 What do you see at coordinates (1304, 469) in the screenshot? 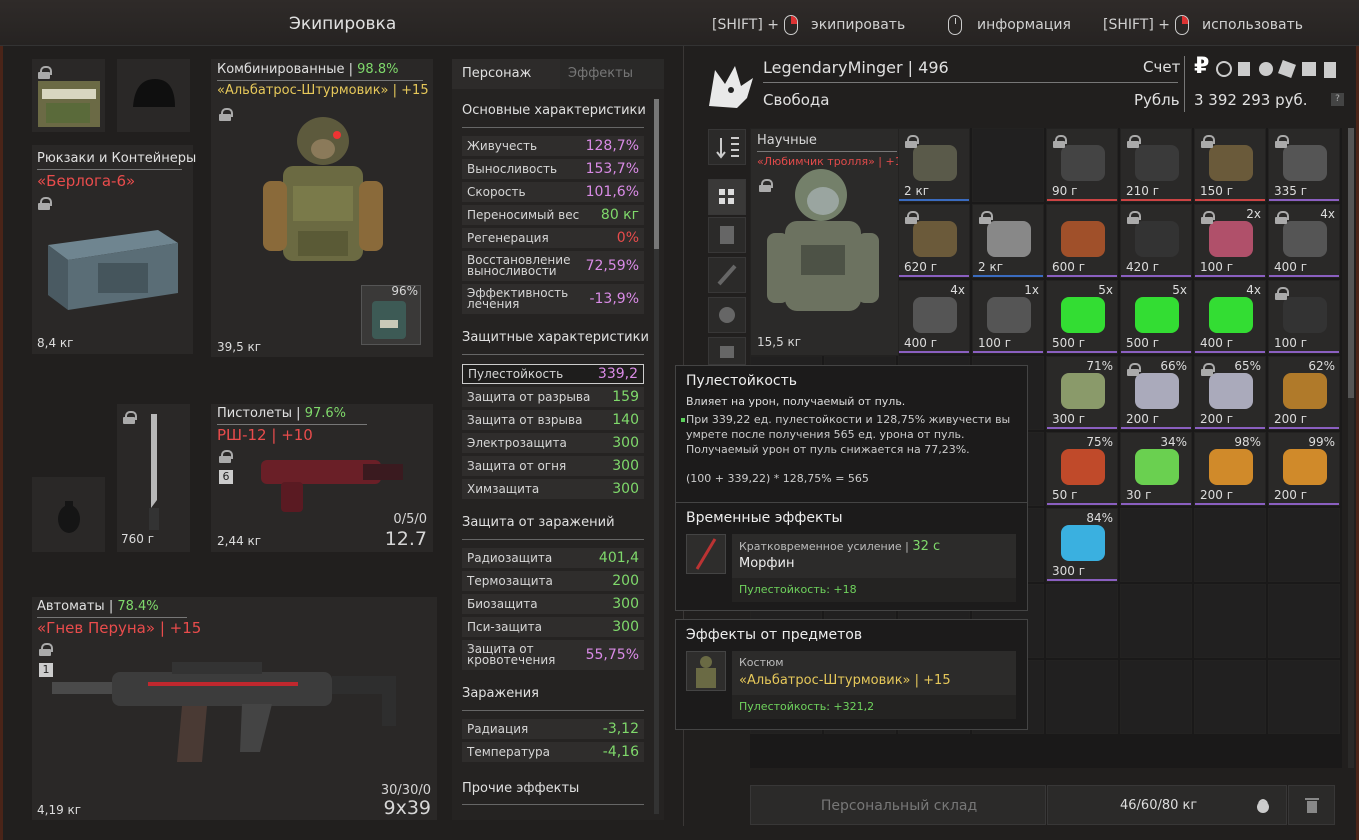
I see `inventory-item: 99% 200 г` at bounding box center [1304, 469].